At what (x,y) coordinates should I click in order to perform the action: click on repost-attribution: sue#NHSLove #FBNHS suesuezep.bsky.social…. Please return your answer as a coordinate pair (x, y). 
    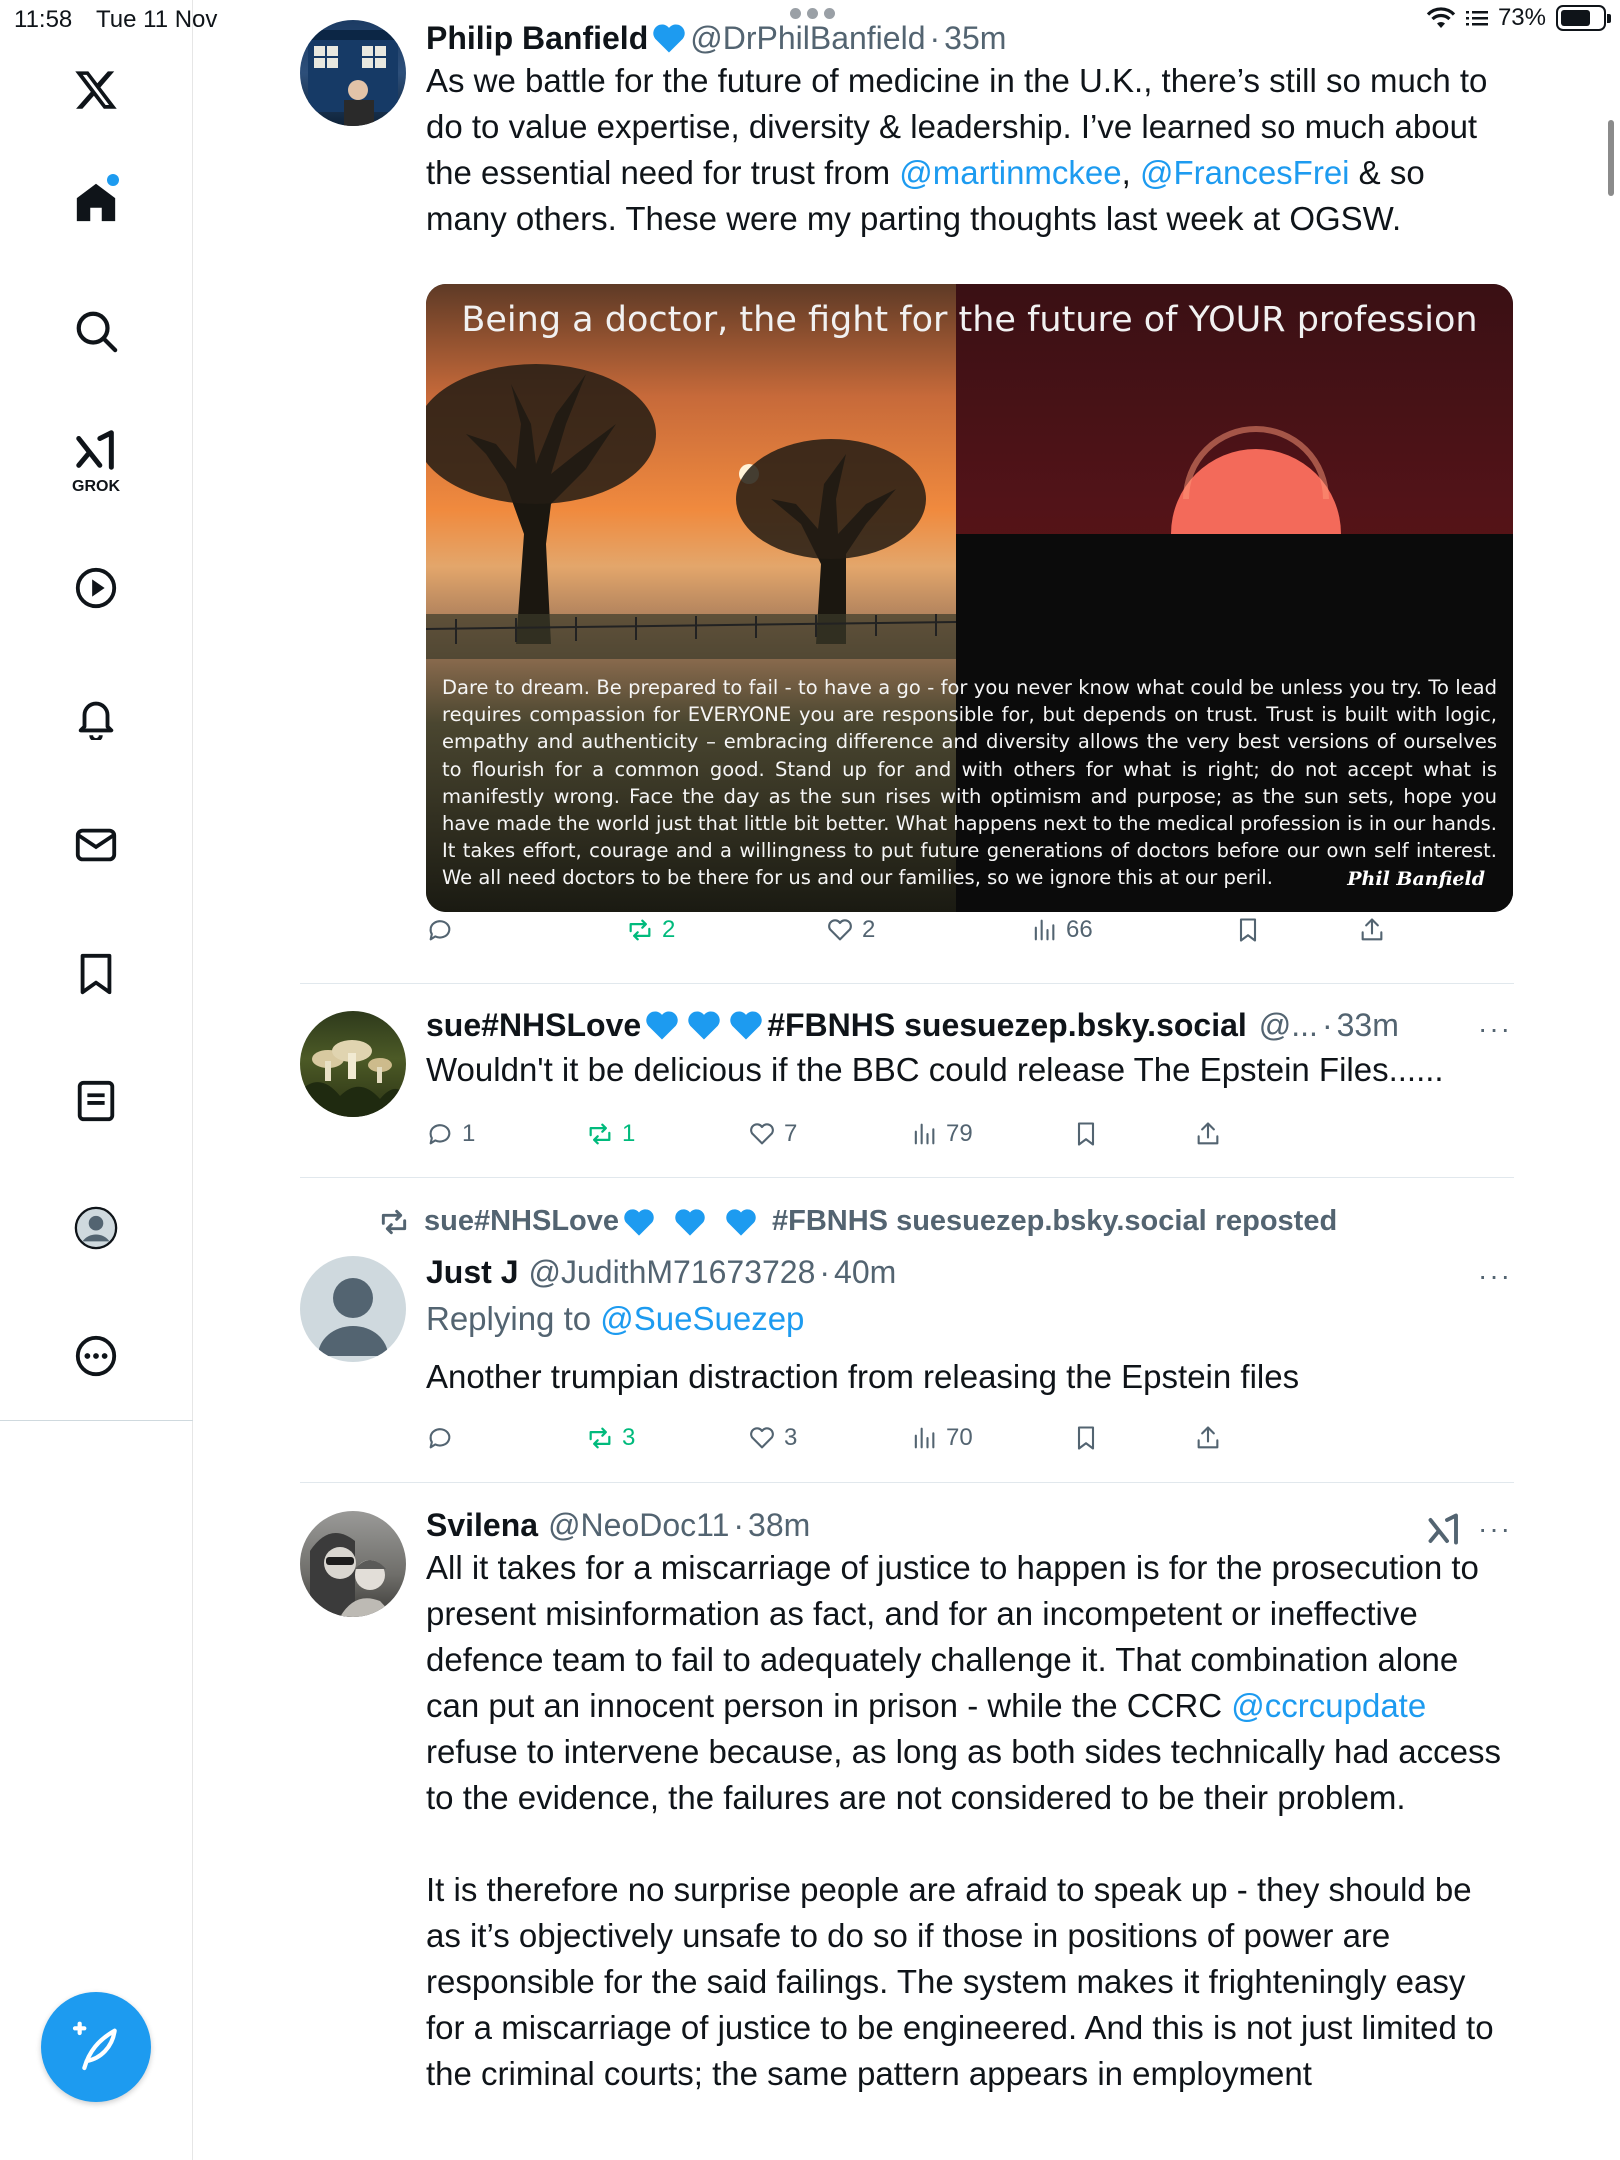
    Looking at the image, I should click on (857, 1221).